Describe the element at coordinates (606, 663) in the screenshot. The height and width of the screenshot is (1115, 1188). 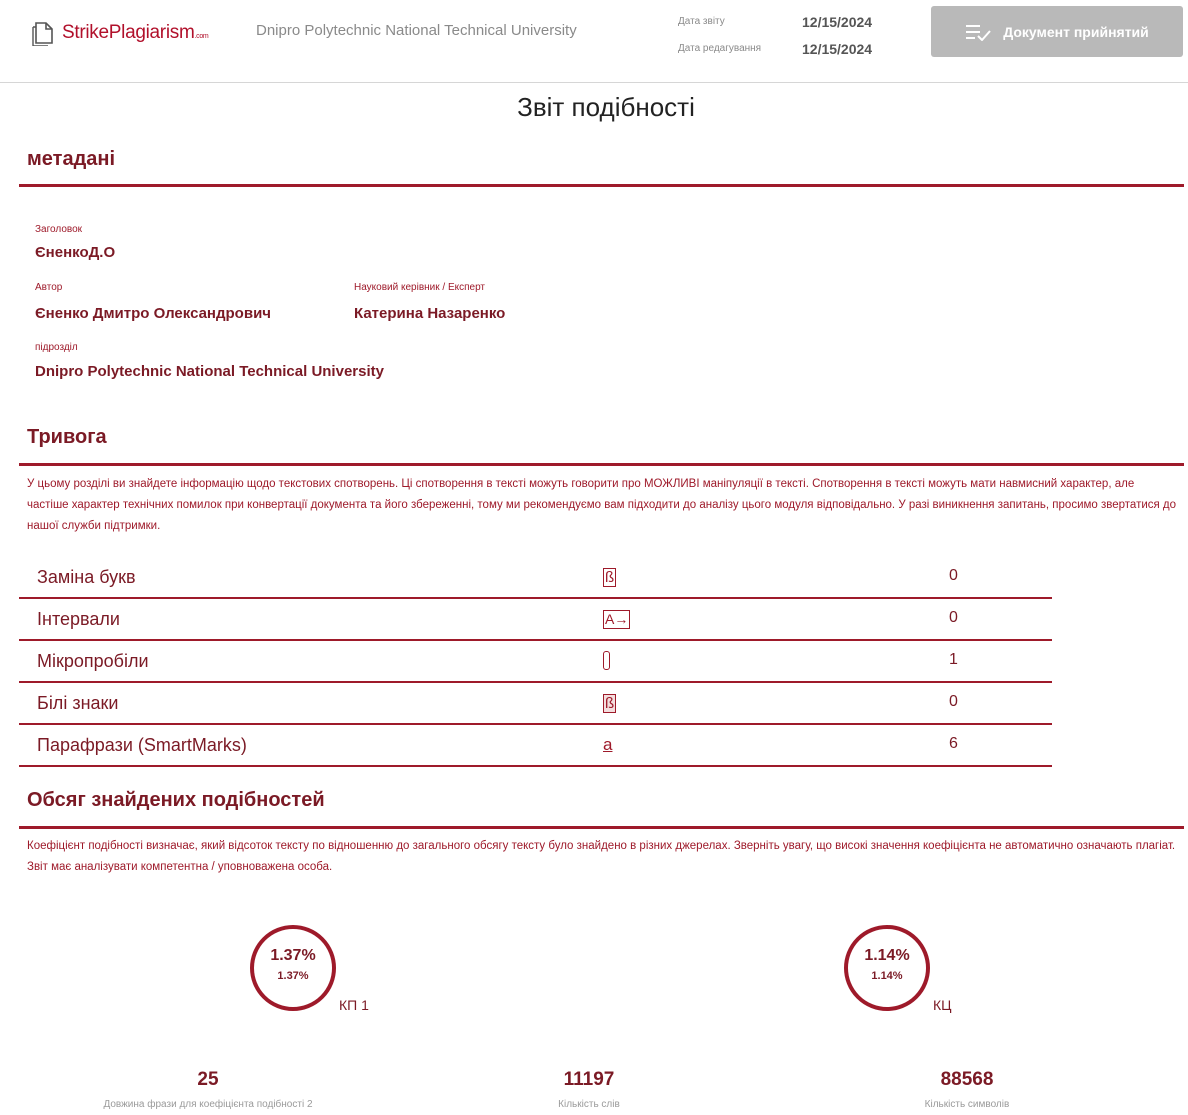
I see `micro-space-icon` at that location.